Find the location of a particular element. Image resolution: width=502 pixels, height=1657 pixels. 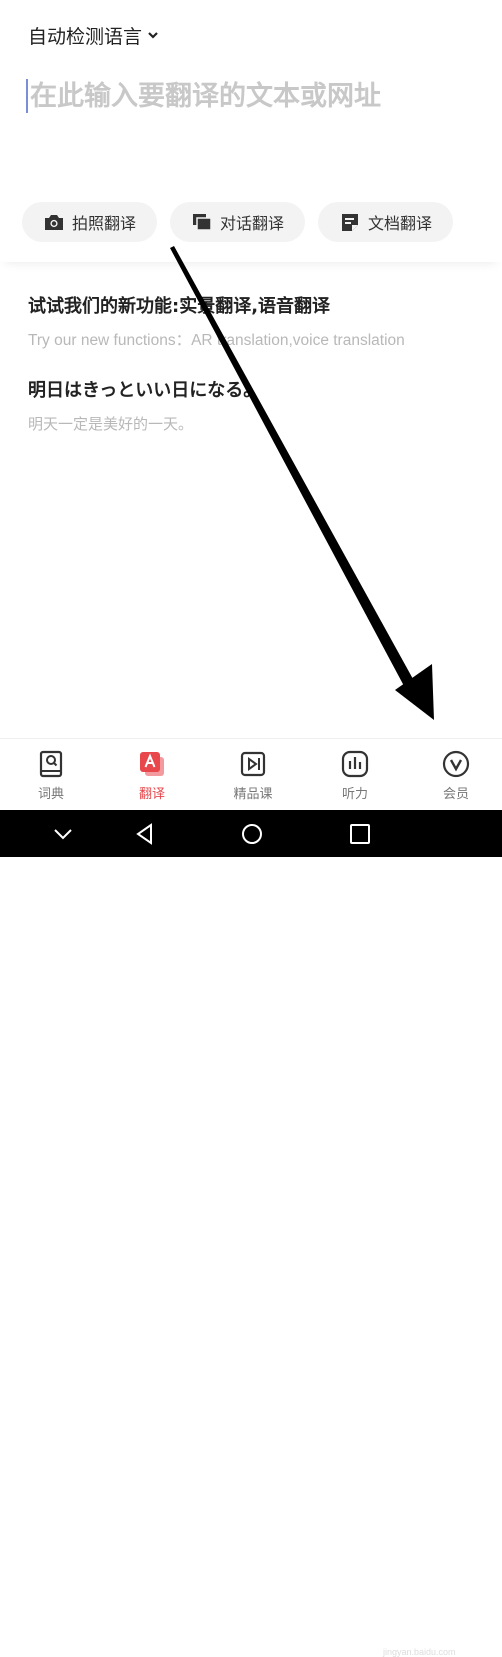

tab-courses-label: 精品课 is located at coordinates (253, 794).